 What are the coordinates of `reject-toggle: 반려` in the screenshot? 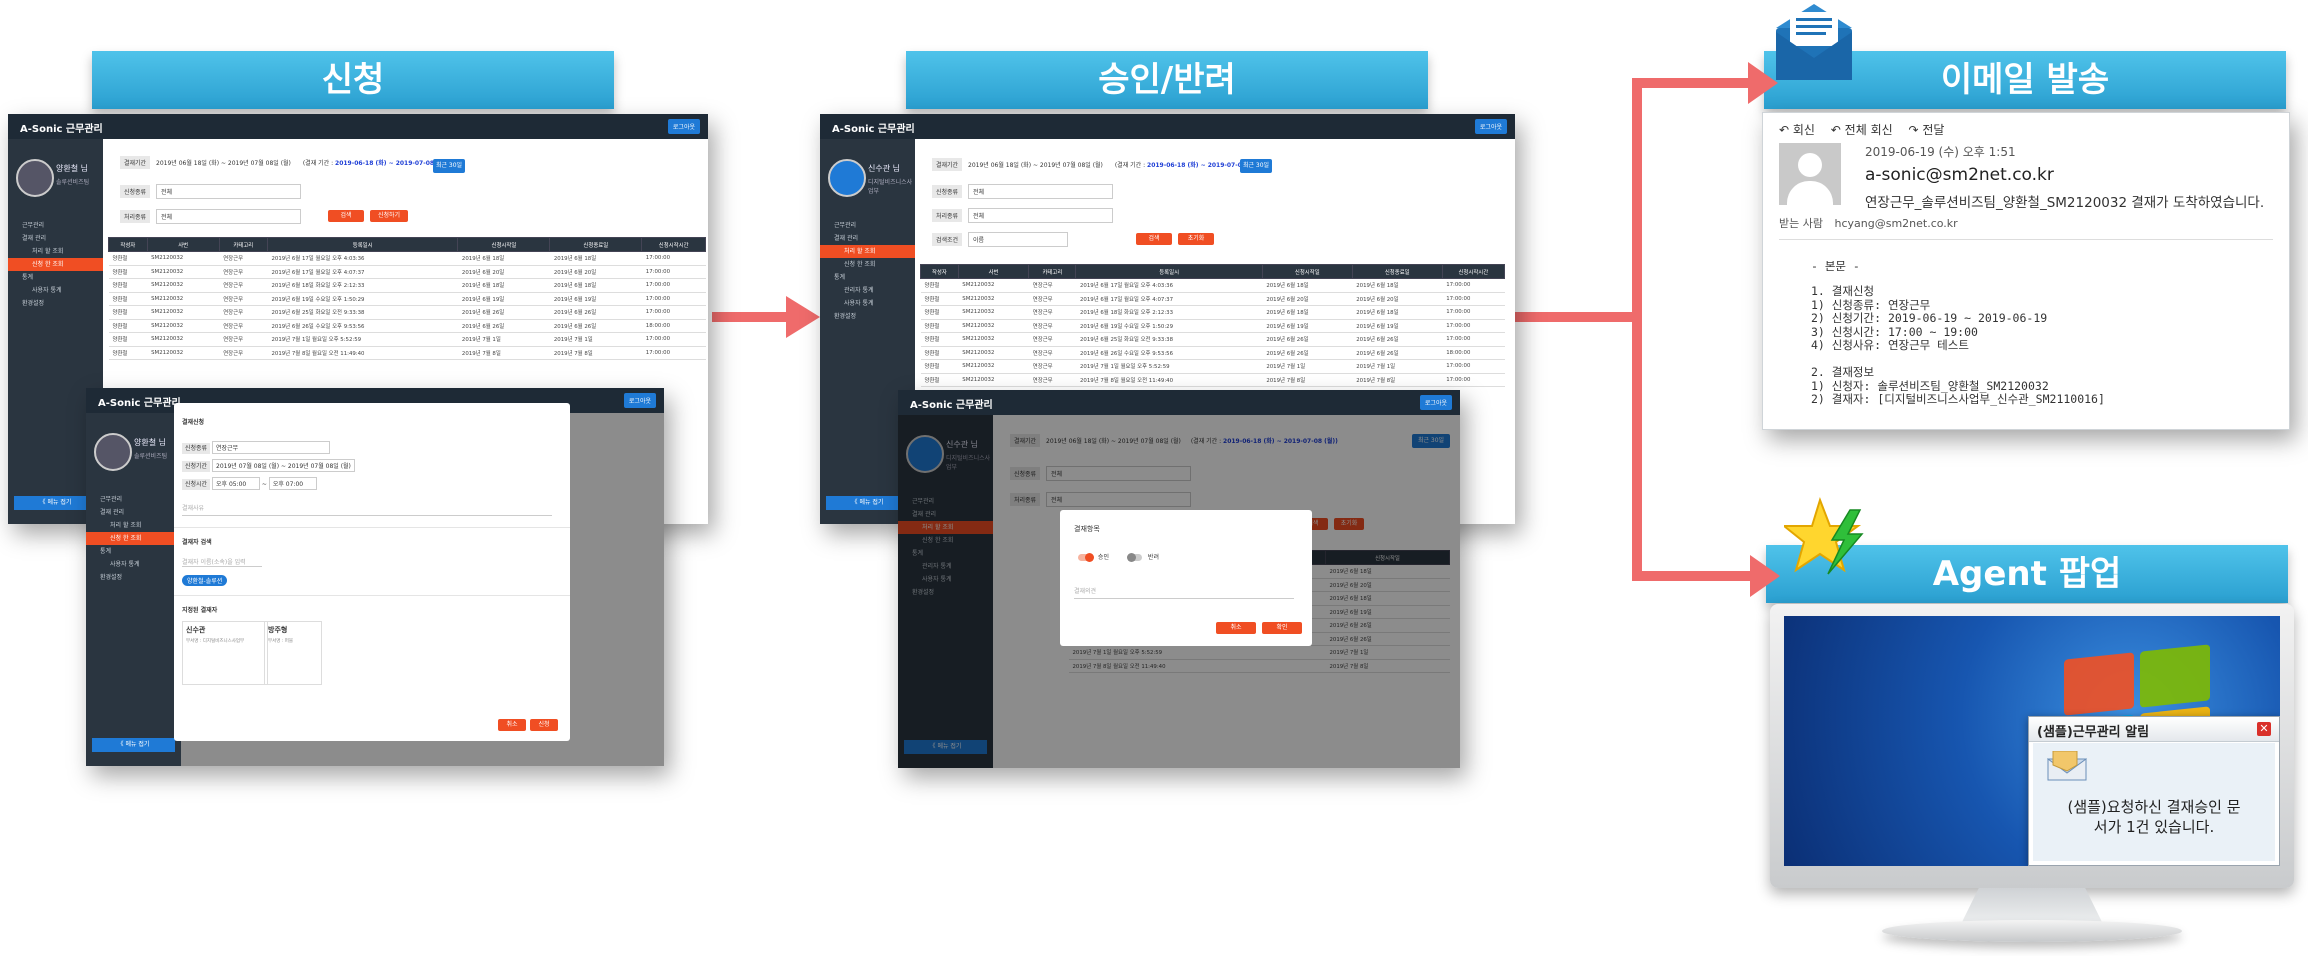 It's located at (1143, 557).